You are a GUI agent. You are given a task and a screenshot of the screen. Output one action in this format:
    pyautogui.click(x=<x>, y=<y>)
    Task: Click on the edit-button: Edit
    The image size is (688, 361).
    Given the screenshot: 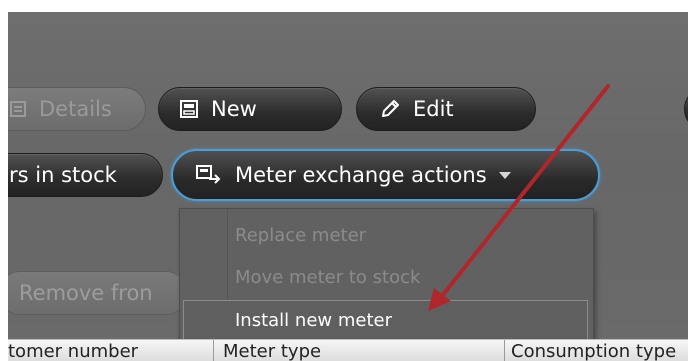 What is the action you would take?
    pyautogui.click(x=446, y=109)
    